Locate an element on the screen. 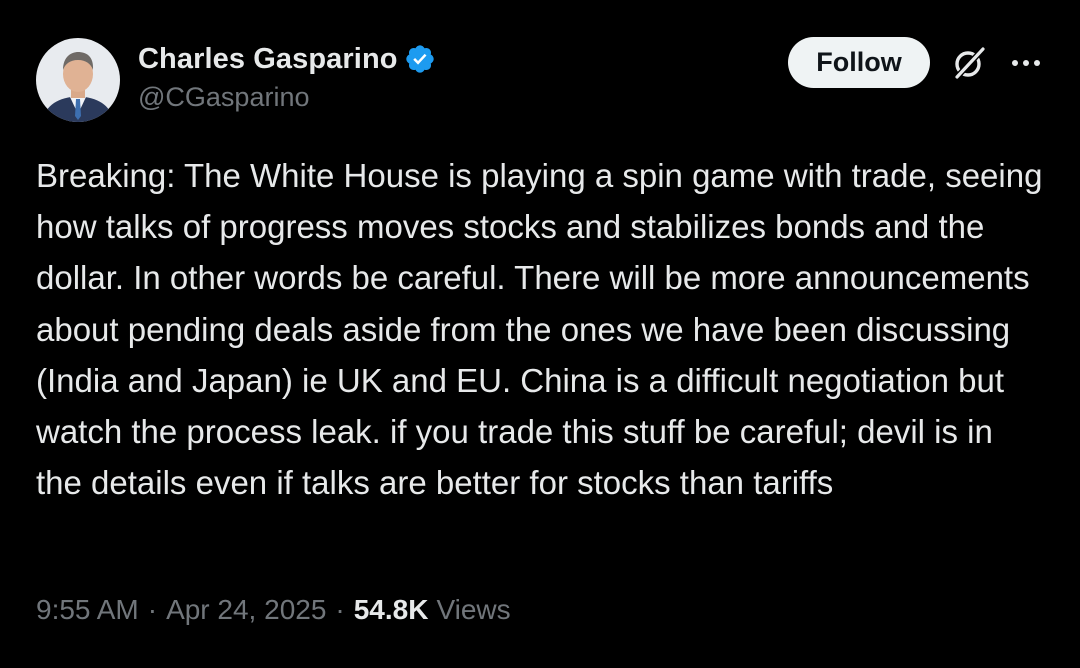 The image size is (1080, 668). grok-icon is located at coordinates (969, 63).